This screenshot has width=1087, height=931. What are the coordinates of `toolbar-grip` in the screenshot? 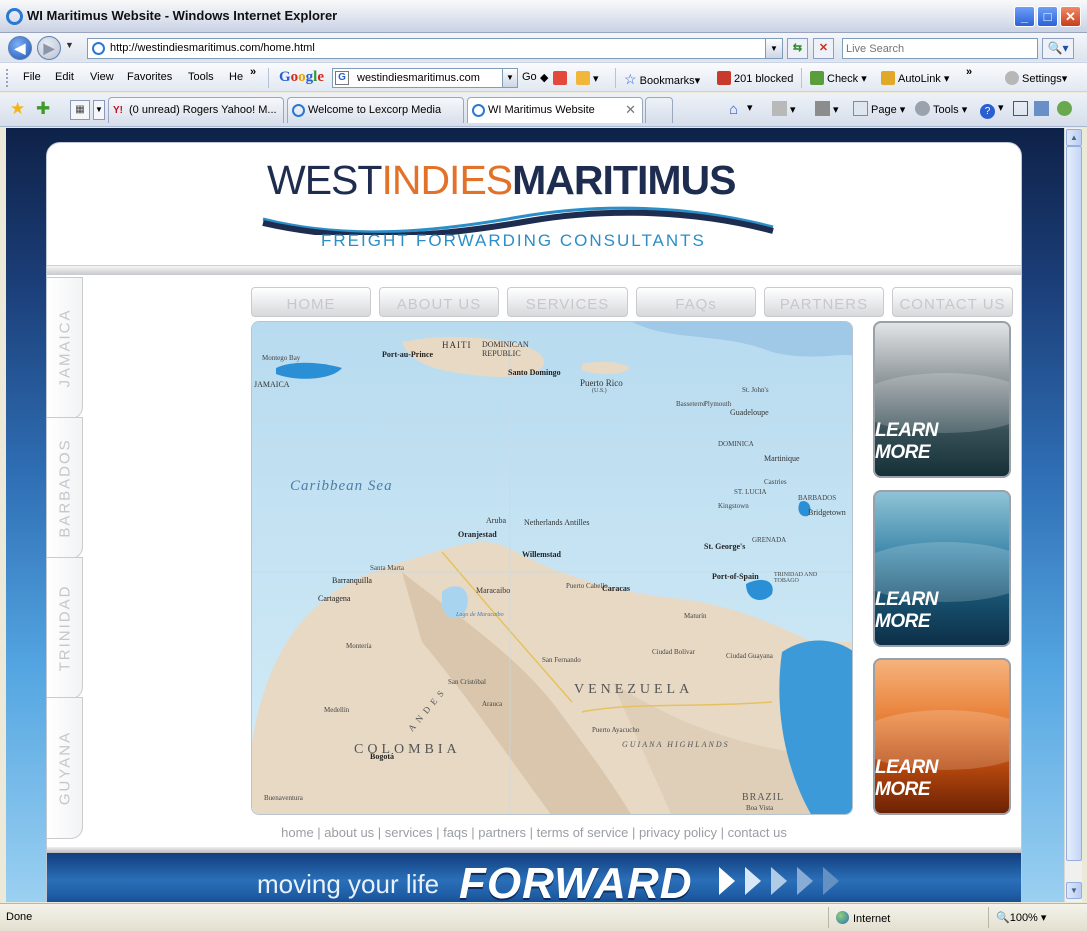 It's located at (7, 78).